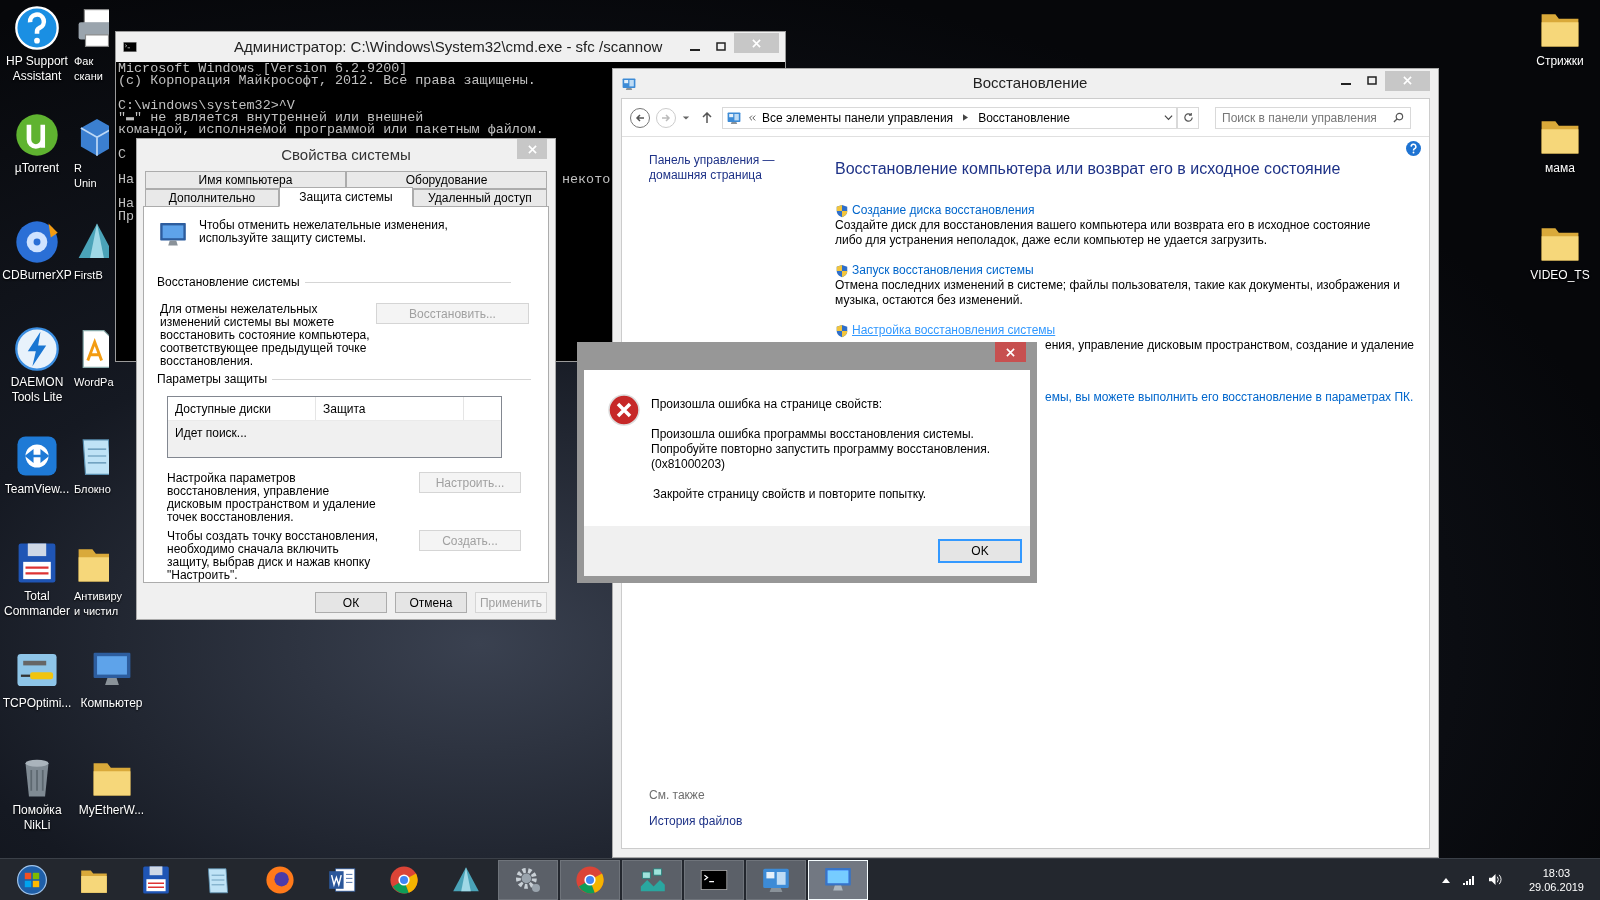  What do you see at coordinates (1117, 293) in the screenshot?
I see `task-description: Отмена последних изменений в системе; файлы пользователя, такие как документы, изображения и музыка, остаются без изменений.` at bounding box center [1117, 293].